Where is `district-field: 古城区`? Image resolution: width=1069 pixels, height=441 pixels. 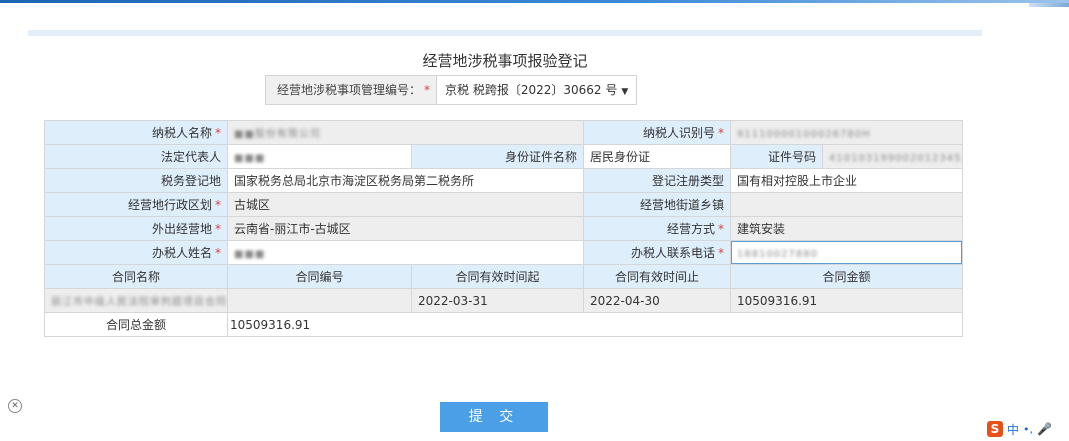
district-field: 古城区 is located at coordinates (405, 204).